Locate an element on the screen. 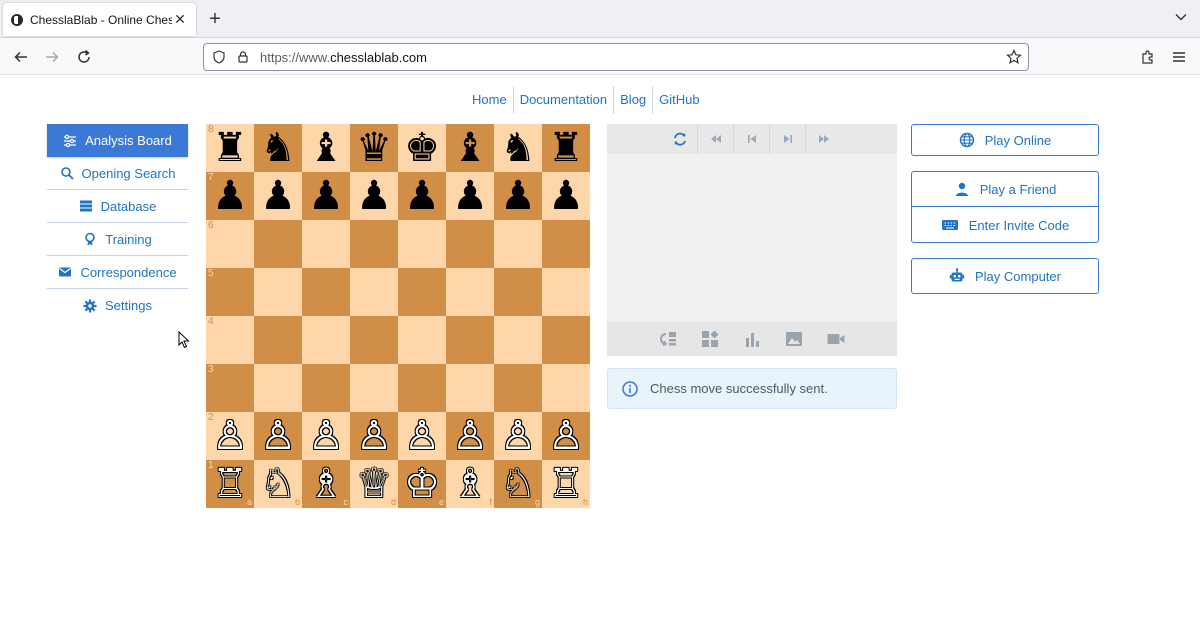 Image resolution: width=1200 pixels, height=633 pixels. chess-piece: ♝ is located at coordinates (470, 148).